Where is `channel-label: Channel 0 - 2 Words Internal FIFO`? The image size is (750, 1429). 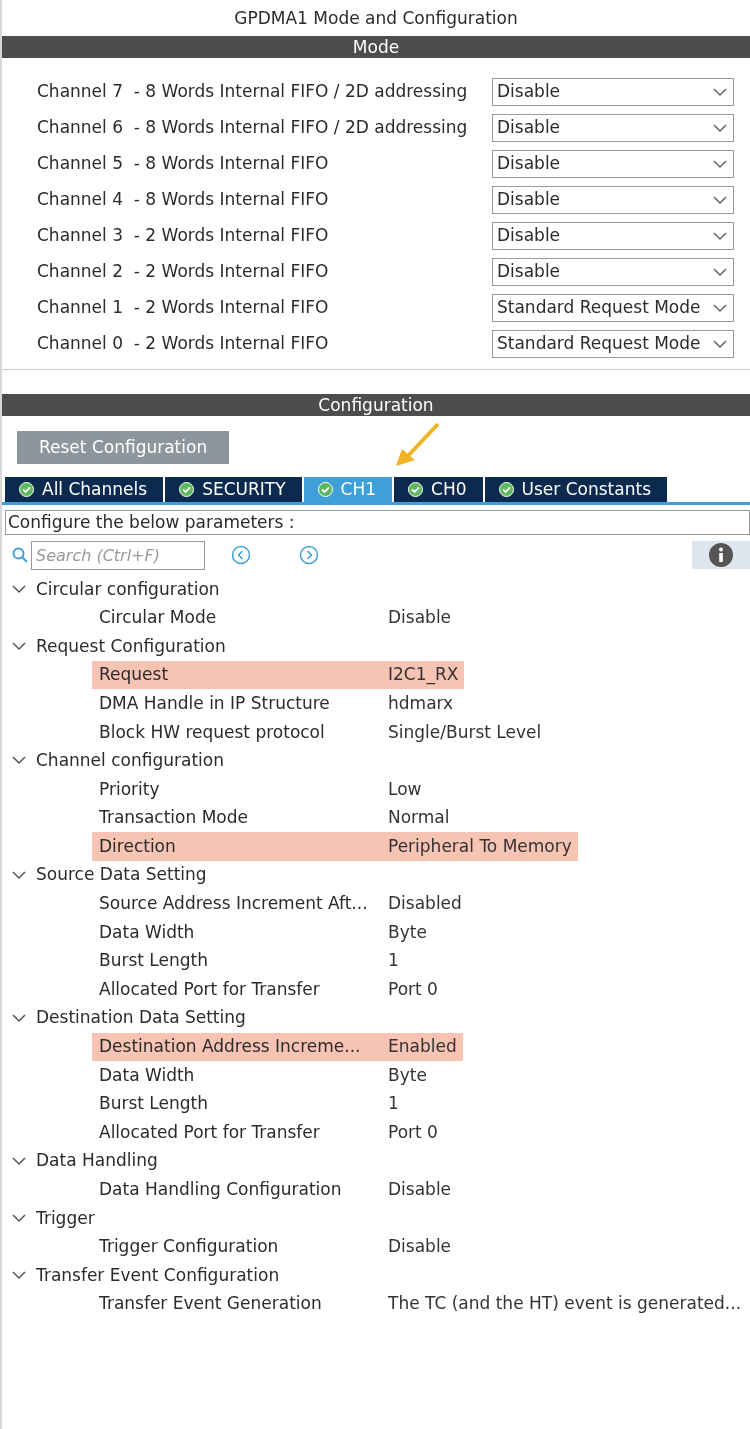
channel-label: Channel 0 - 2 Words Internal FIFO is located at coordinates (183, 344).